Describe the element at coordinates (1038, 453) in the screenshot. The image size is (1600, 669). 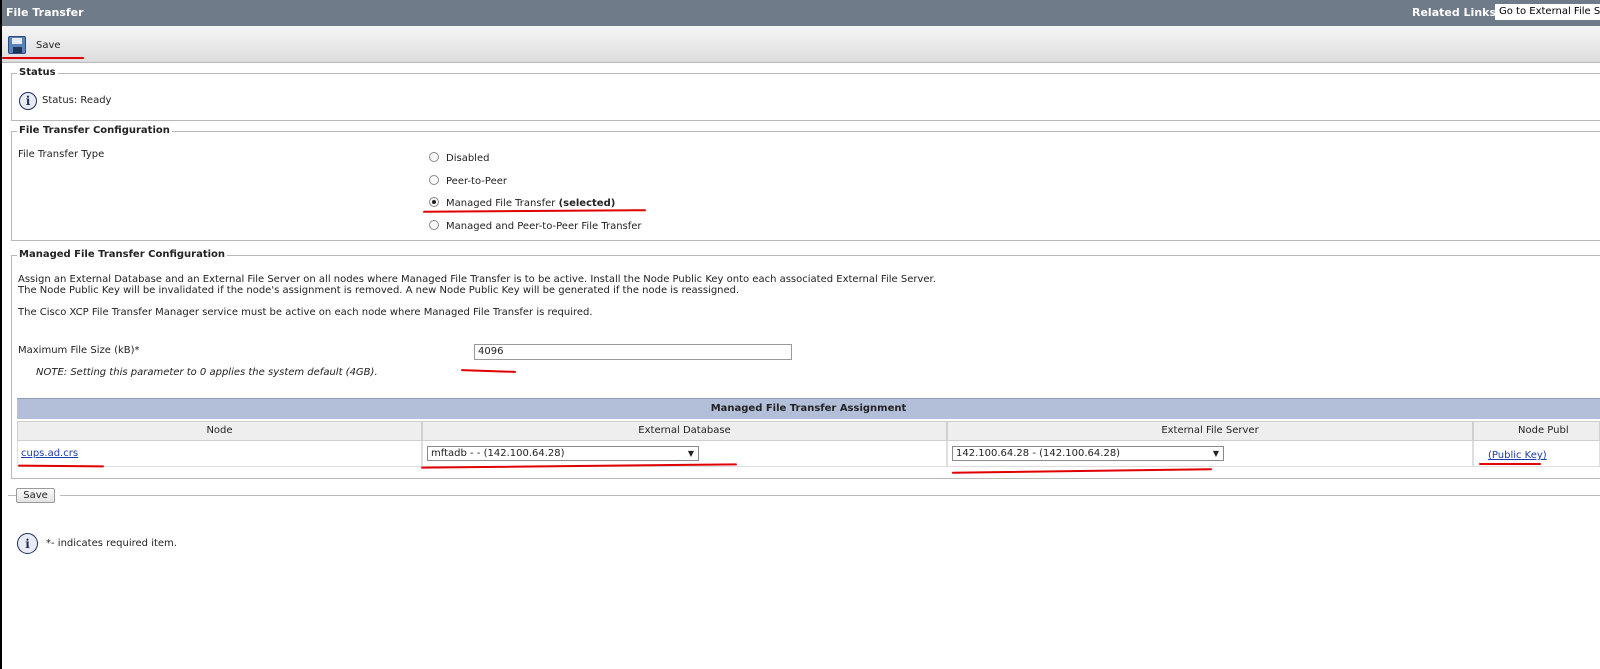
I see `external-file-server-value: 142.100.64.28 - (142.100.64.28)` at that location.